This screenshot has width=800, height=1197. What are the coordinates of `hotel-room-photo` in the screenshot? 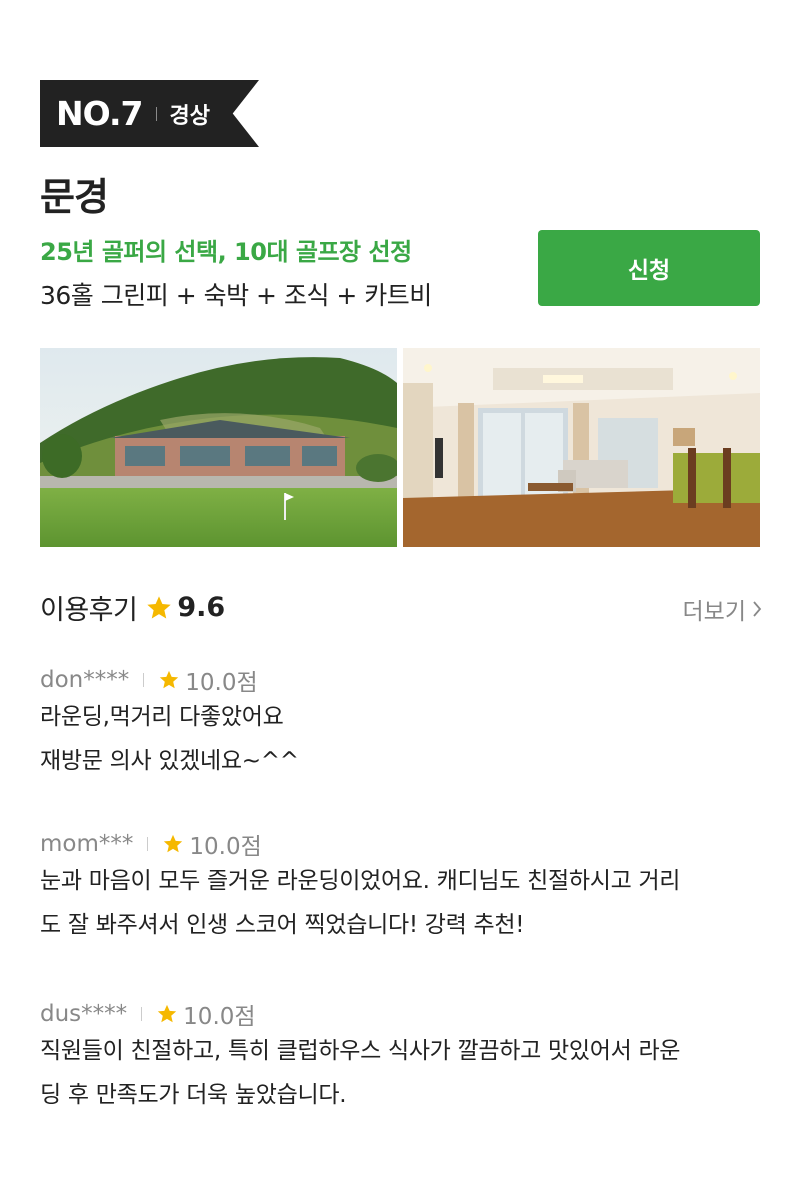 It's located at (581, 447).